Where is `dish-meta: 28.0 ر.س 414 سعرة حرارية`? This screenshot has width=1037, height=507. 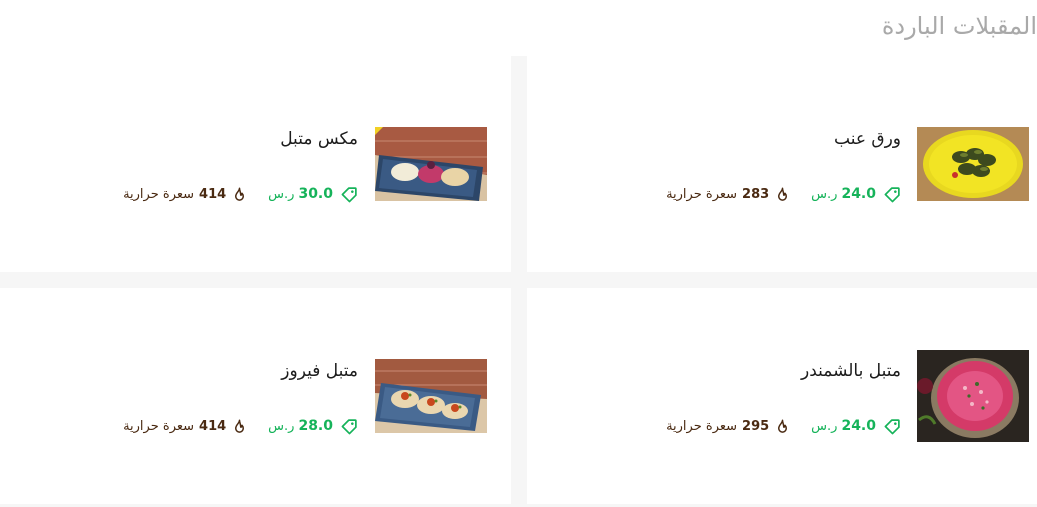 dish-meta: 28.0 ر.س 414 سعرة حرارية is located at coordinates (240, 426).